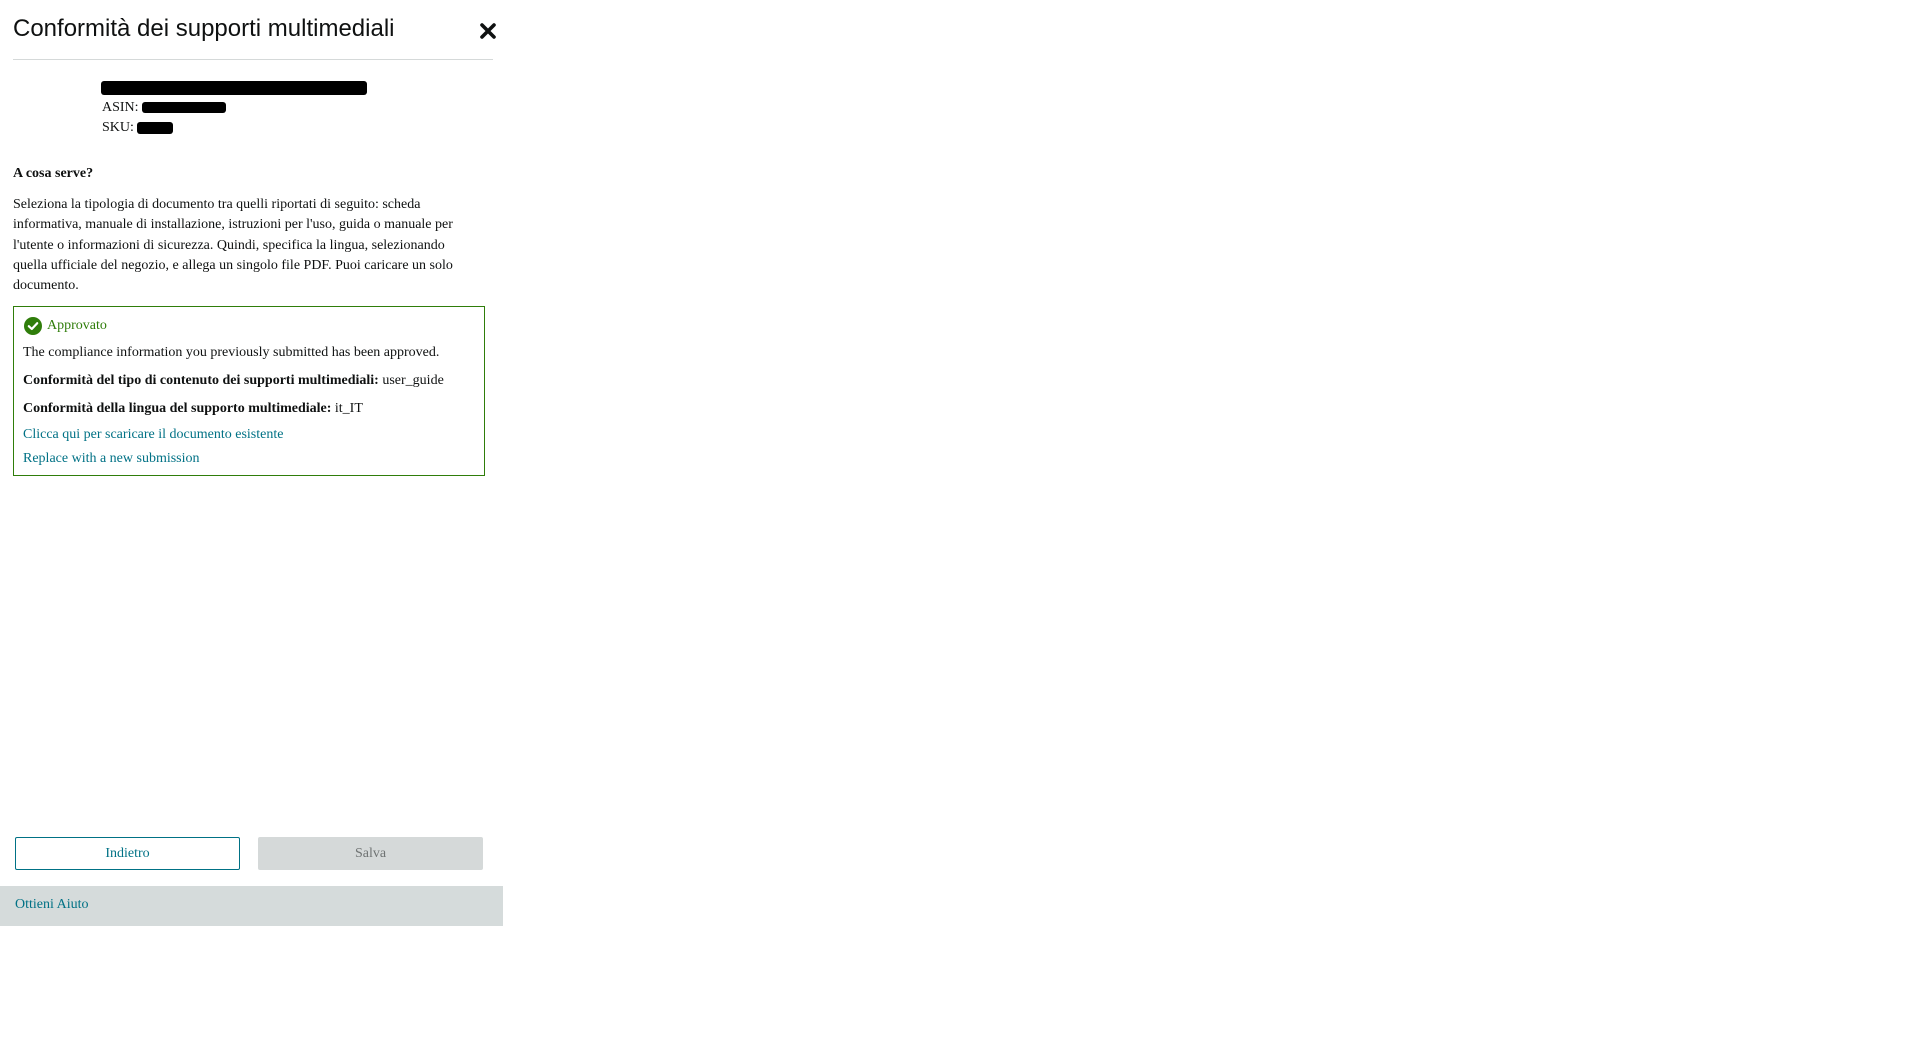 This screenshot has width=1920, height=1040. Describe the element at coordinates (118, 127) in the screenshot. I see `sku-label: SKU:` at that location.